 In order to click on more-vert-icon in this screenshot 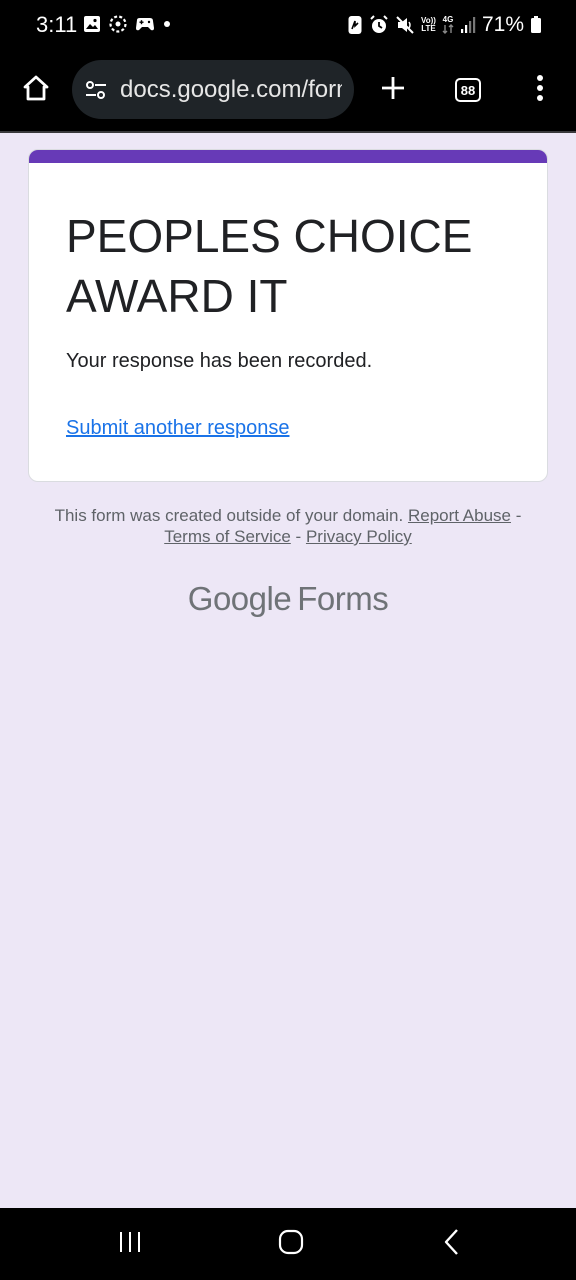, I will do `click(540, 90)`.